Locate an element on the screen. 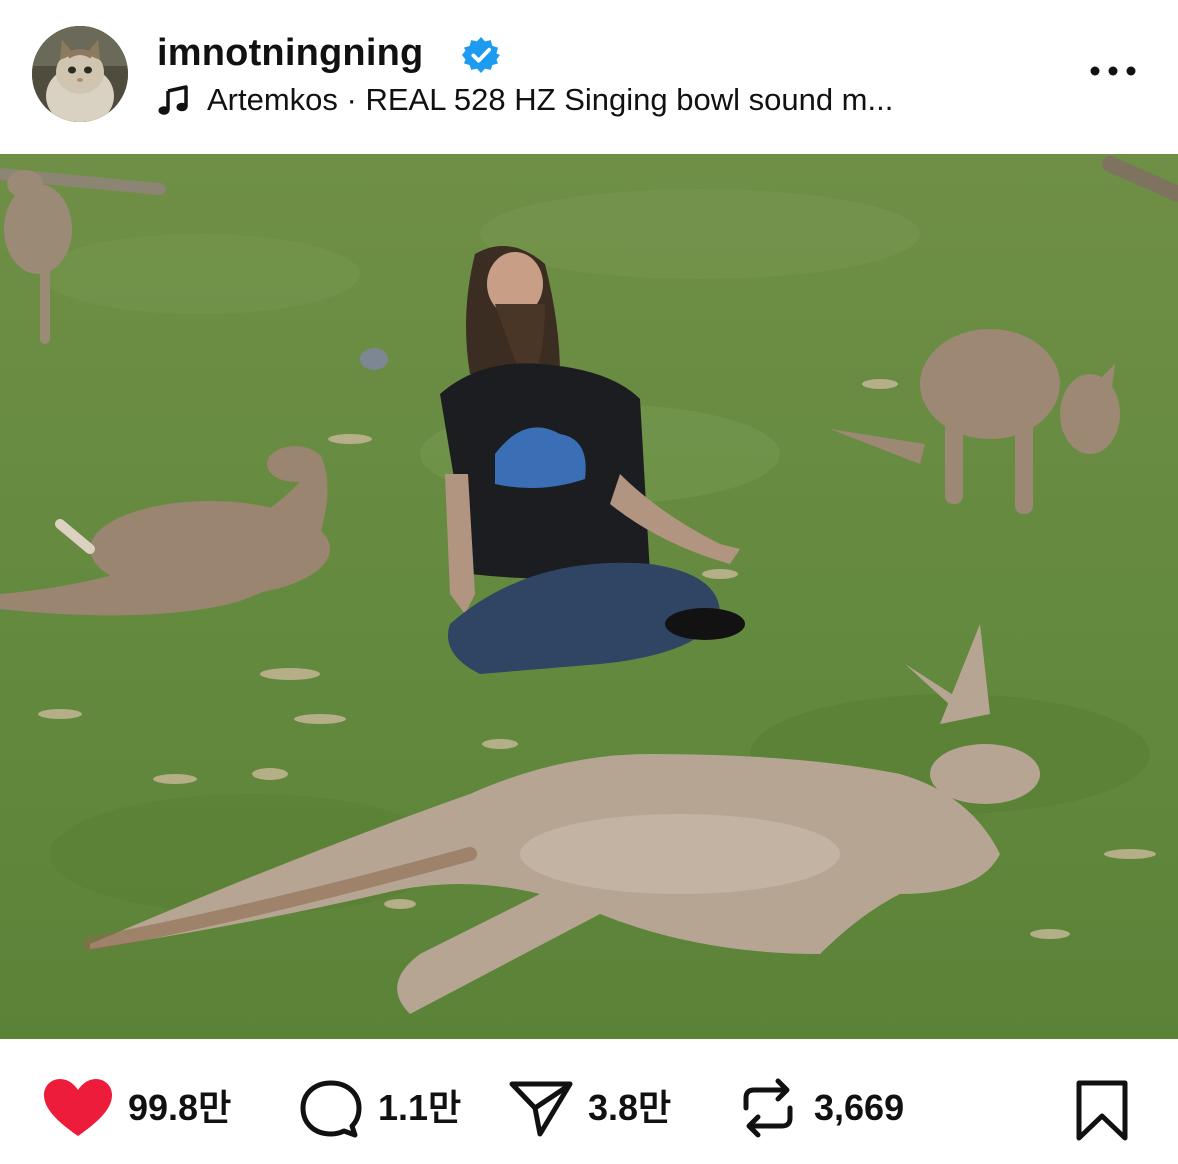 The width and height of the screenshot is (1178, 1164). comment-count: 1.1만 is located at coordinates (420, 1107).